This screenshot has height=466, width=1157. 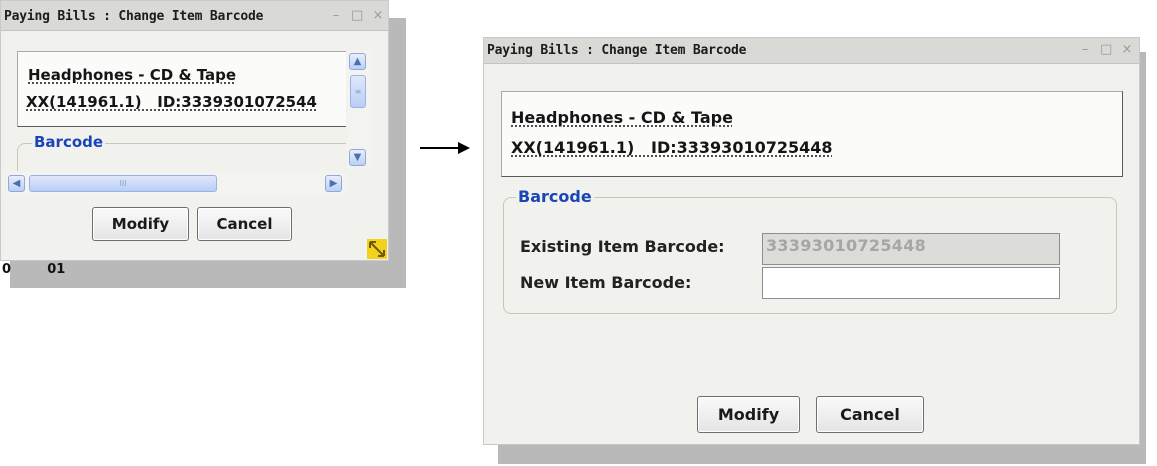 I want to click on scroll-left-icon: ◀, so click(x=16, y=183).